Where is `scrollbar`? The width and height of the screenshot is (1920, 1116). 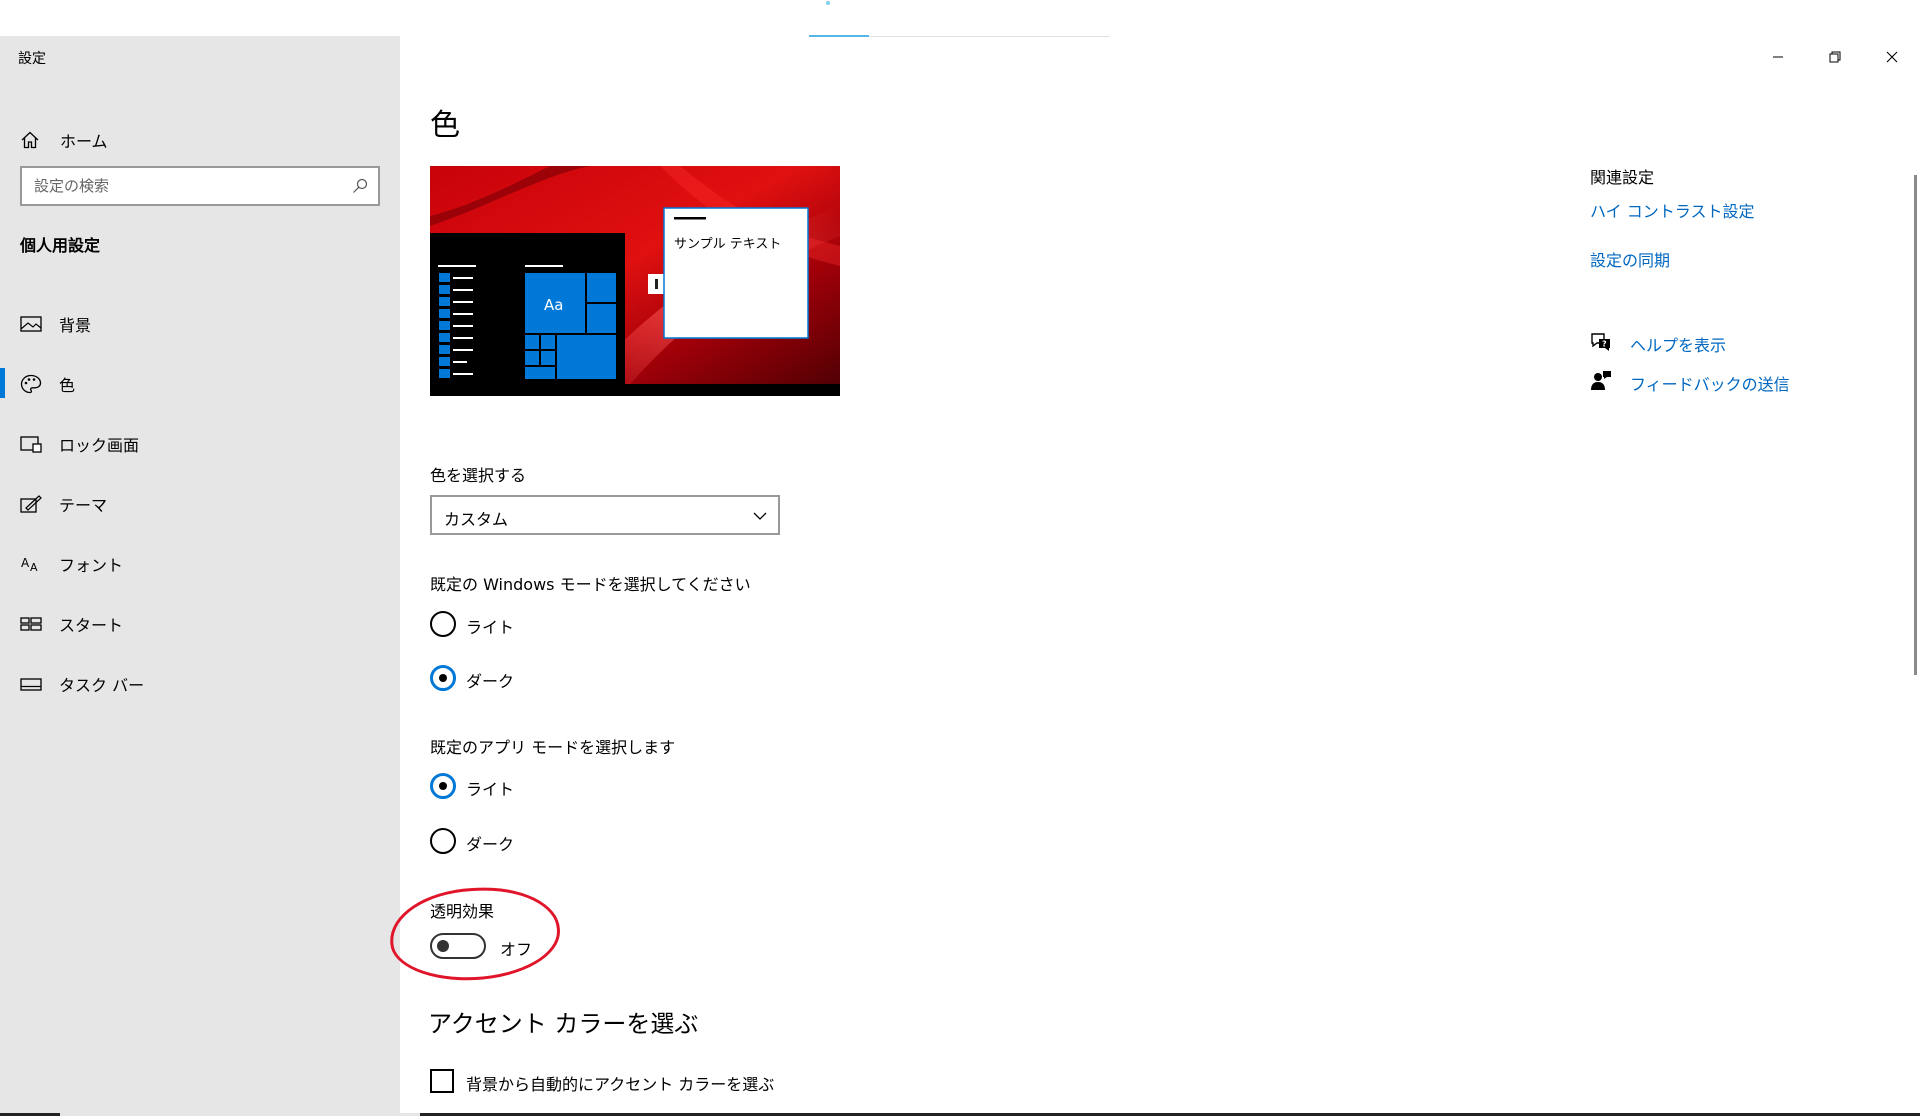 scrollbar is located at coordinates (1915, 425).